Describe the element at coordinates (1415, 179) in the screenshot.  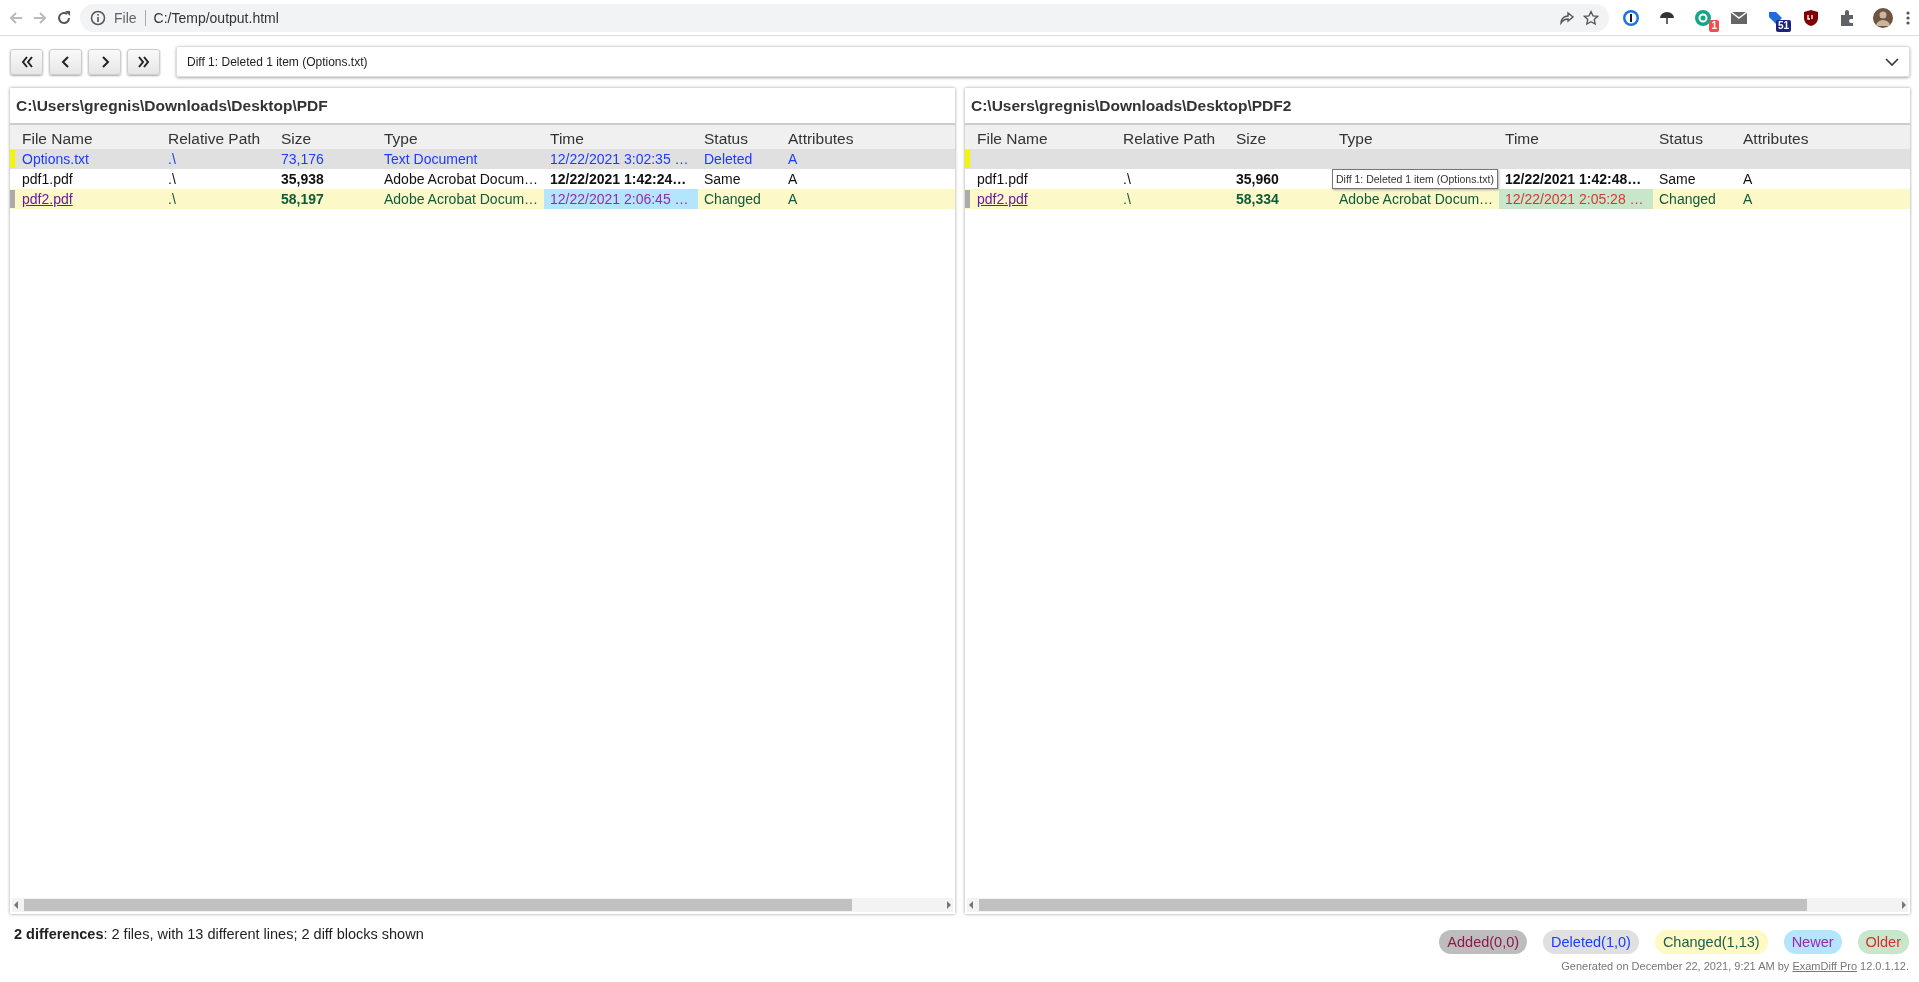
I see `tooltip: Diff 1: Deleted 1 item (Options.txt)` at that location.